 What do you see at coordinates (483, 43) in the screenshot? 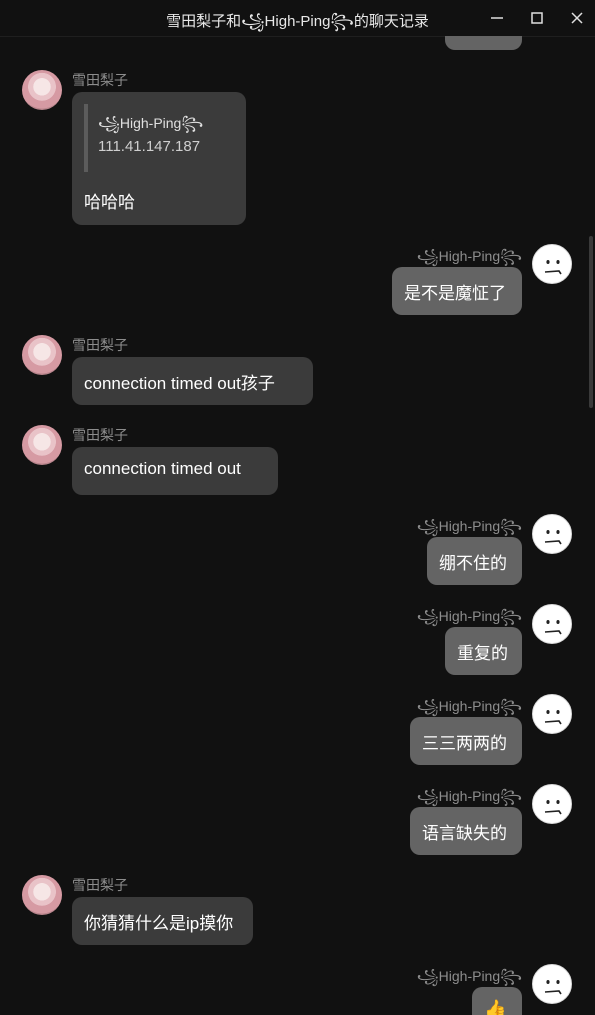
I see `message-bubble-partial` at bounding box center [483, 43].